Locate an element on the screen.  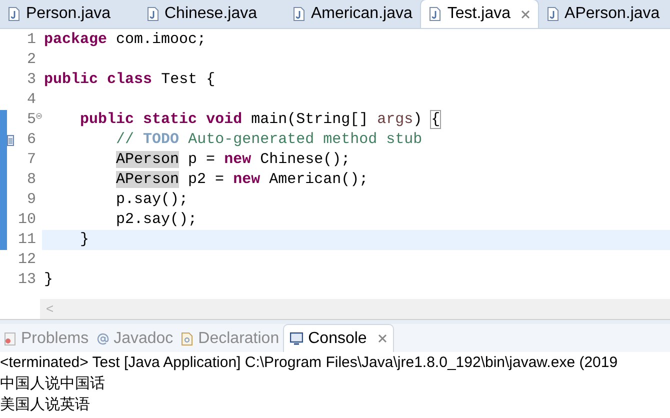
editor-tab: Chinese.java is located at coordinates (201, 14).